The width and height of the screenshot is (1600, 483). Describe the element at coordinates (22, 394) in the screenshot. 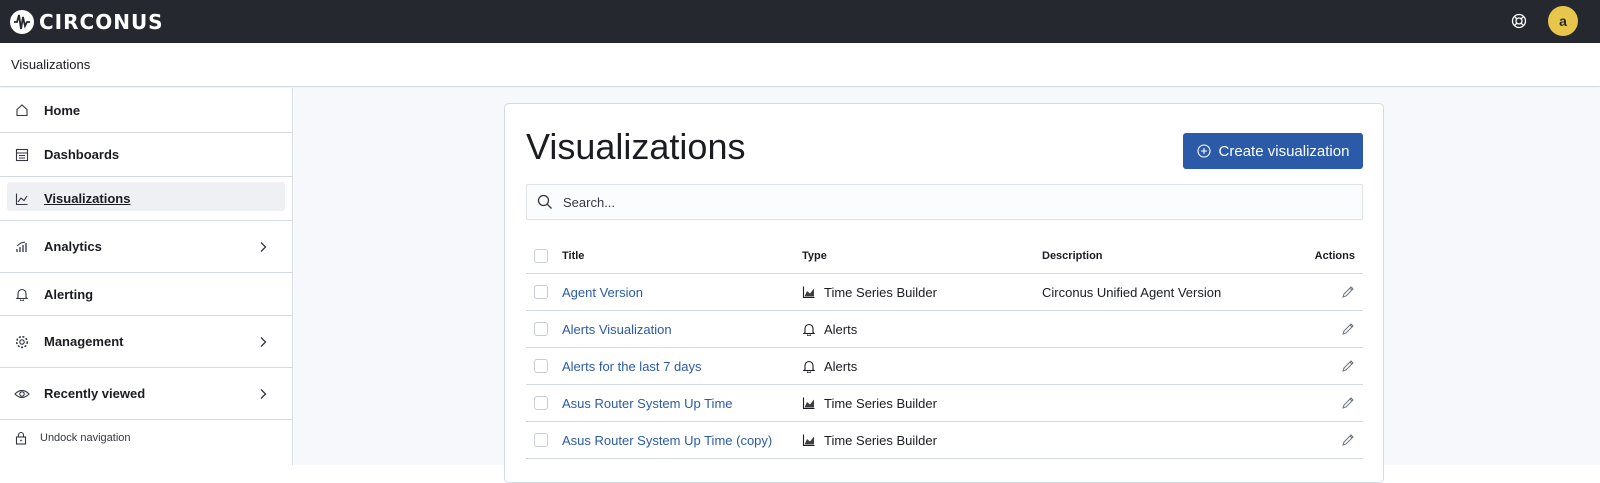

I see `eye-icon` at that location.